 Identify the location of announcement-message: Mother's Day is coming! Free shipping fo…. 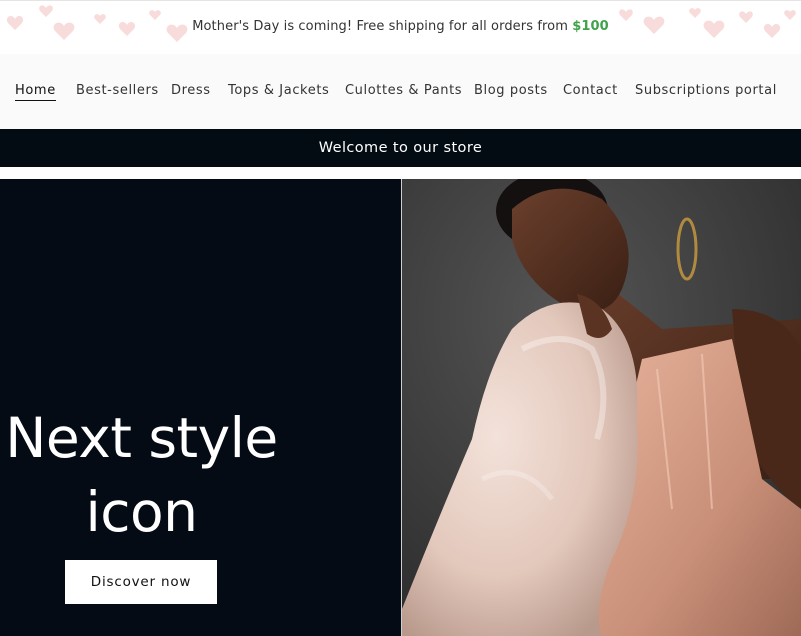
(382, 26).